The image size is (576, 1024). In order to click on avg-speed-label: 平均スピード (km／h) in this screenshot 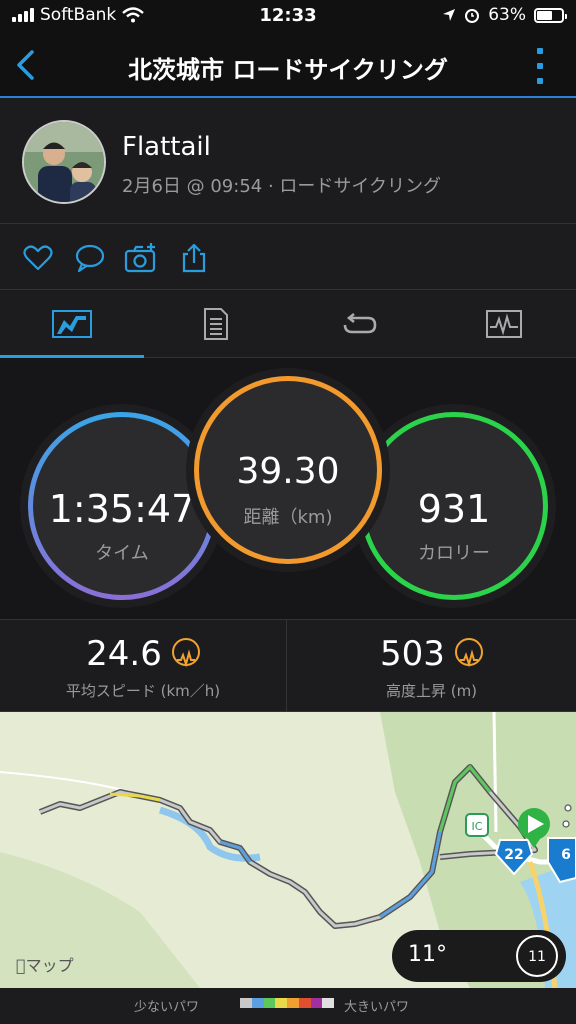, I will do `click(143, 691)`.